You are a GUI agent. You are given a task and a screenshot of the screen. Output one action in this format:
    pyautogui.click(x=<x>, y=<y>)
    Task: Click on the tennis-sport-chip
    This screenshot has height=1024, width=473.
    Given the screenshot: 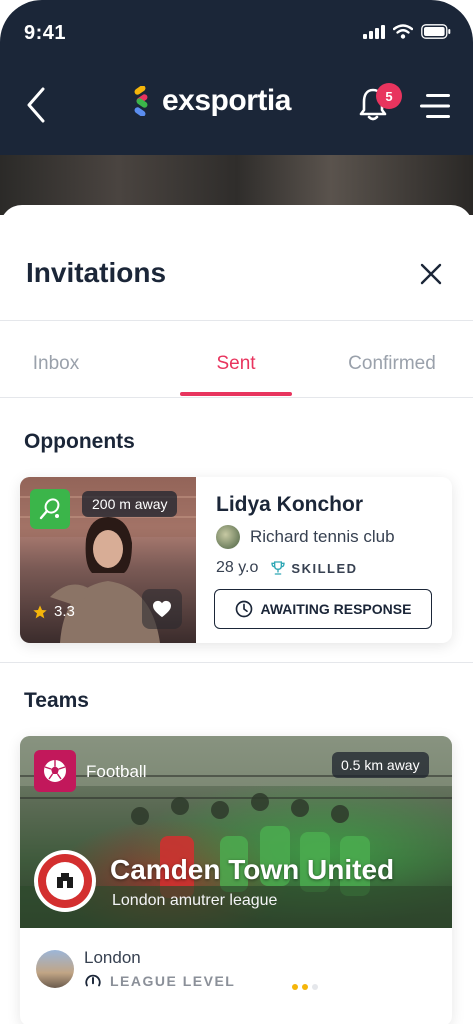 What is the action you would take?
    pyautogui.click(x=50, y=509)
    